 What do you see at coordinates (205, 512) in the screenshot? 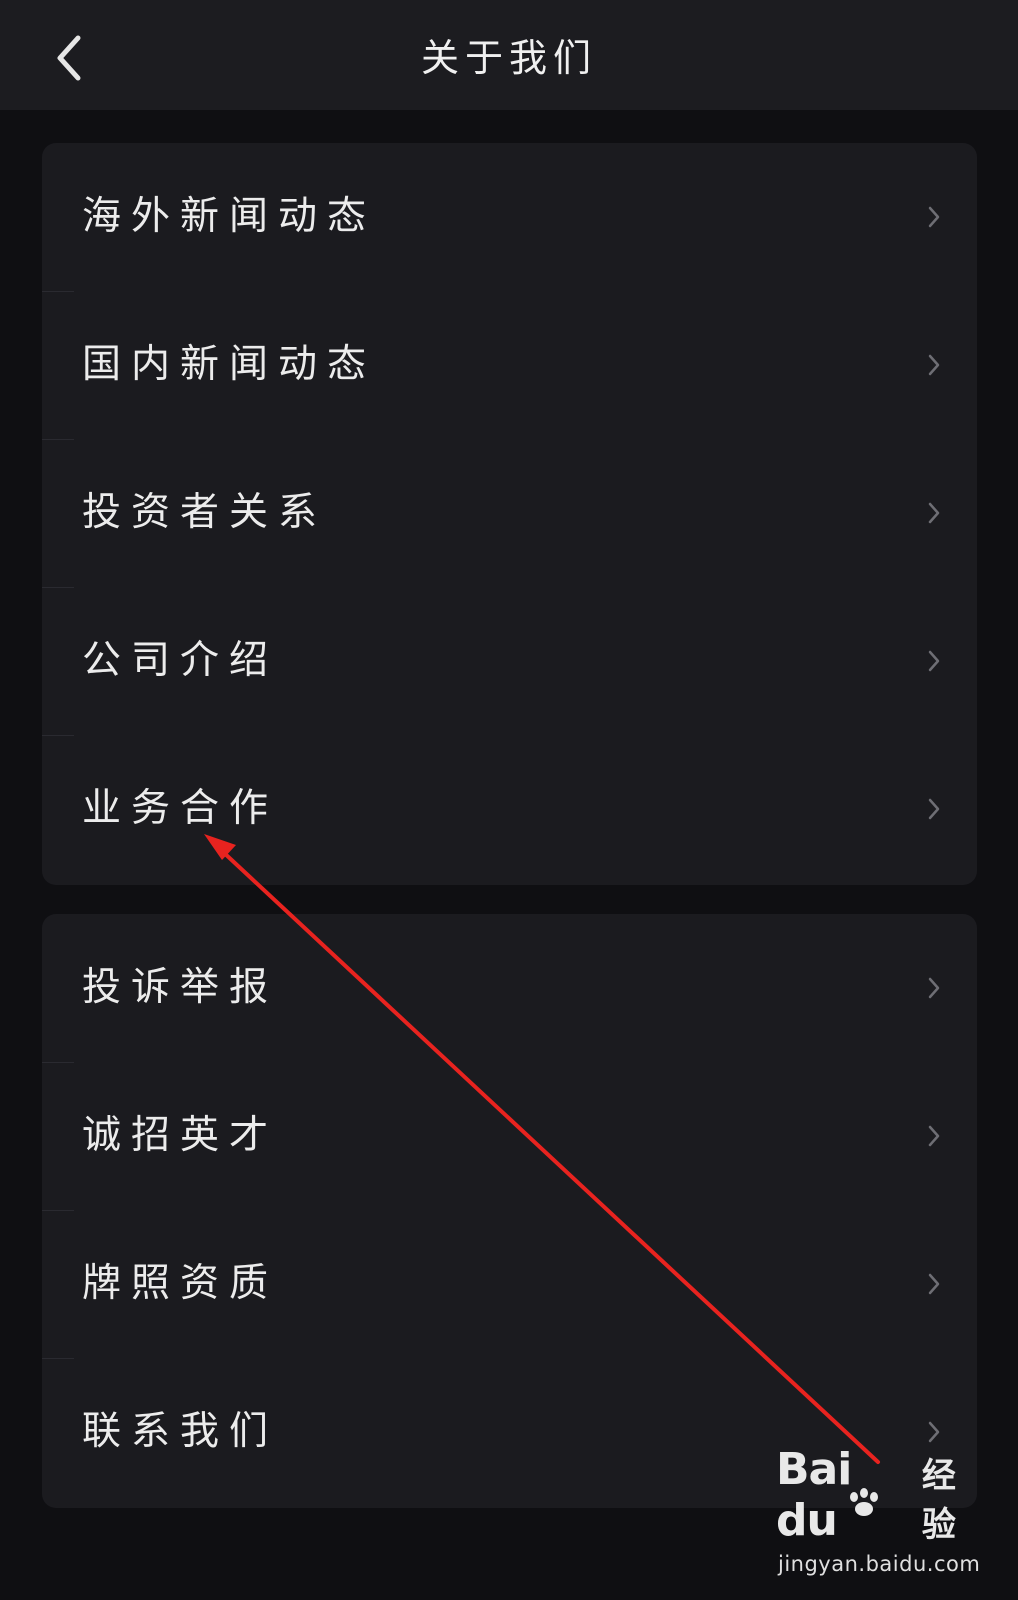
I see `list-item-label: 投资者关系` at bounding box center [205, 512].